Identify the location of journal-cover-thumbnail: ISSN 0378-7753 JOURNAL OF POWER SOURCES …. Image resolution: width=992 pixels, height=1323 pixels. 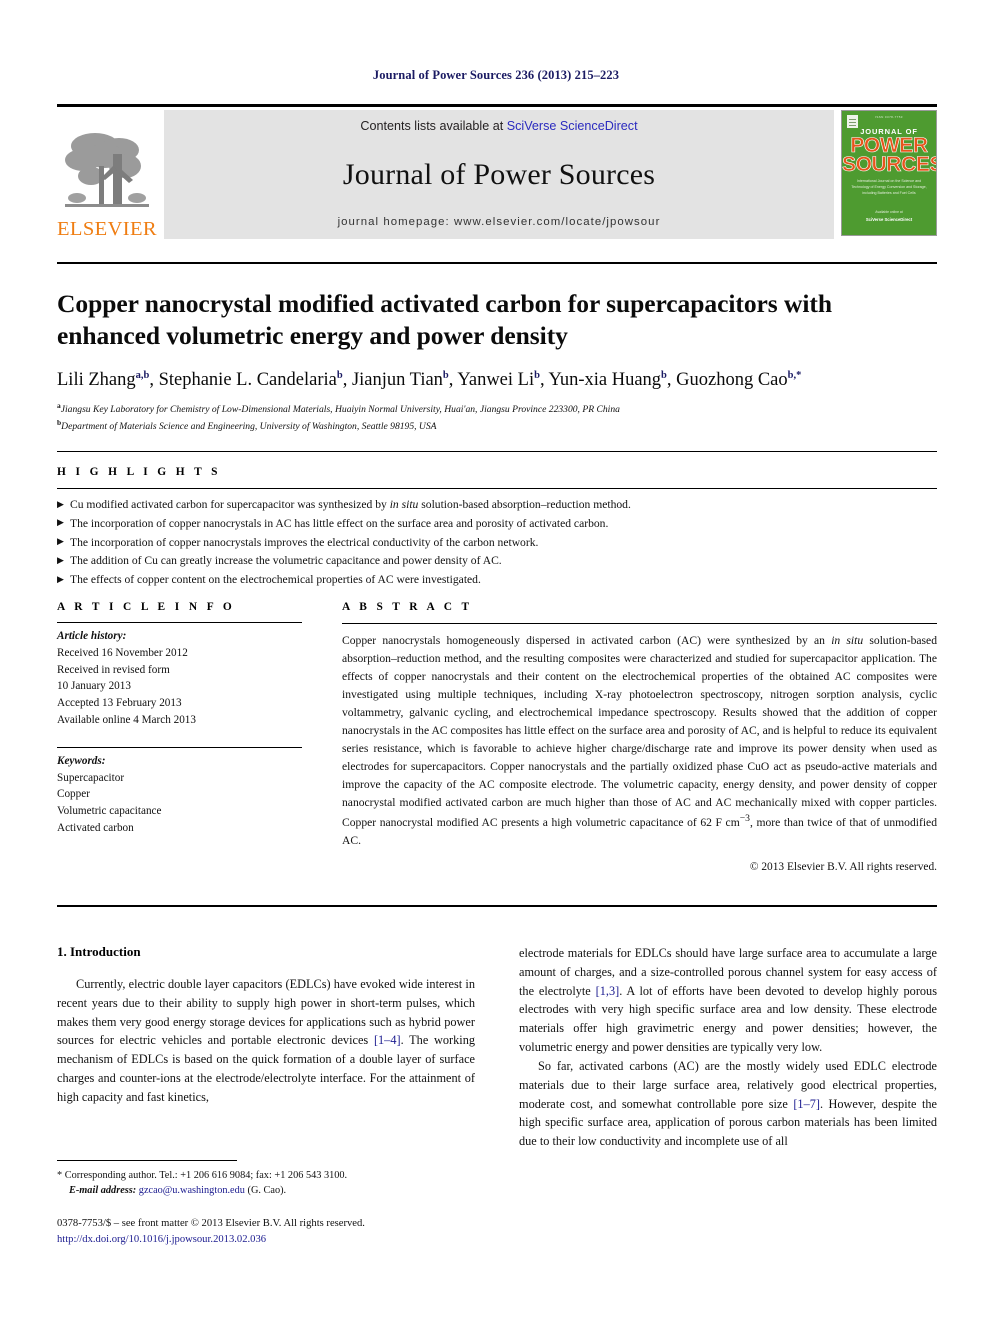
(889, 173).